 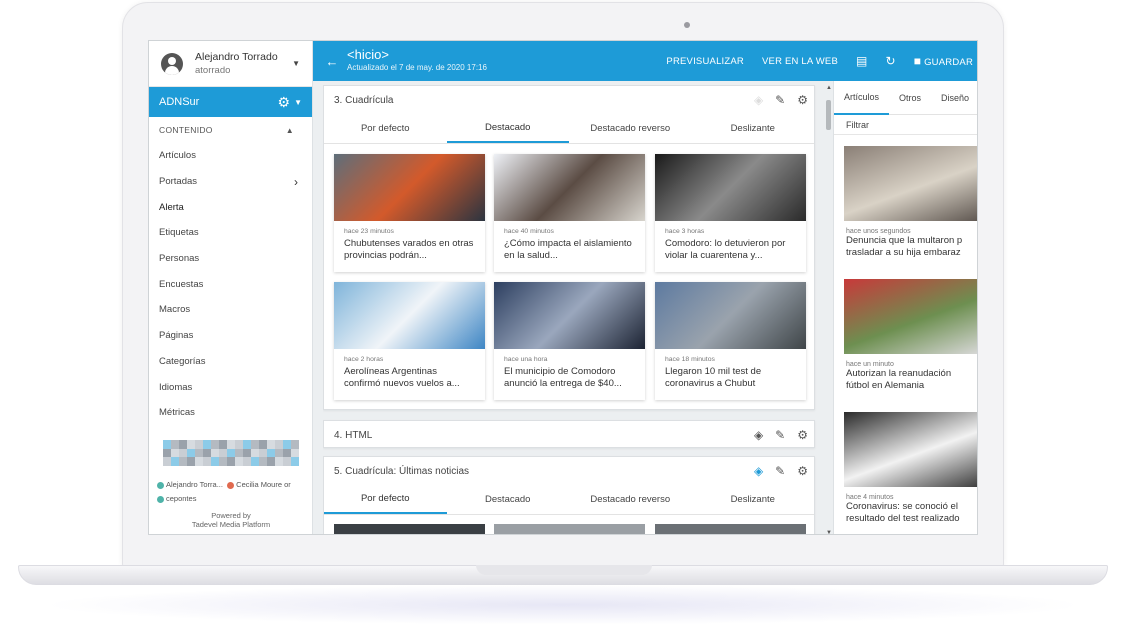 I want to click on article-headline: Coronavirus: se conoció el, so click(x=902, y=506).